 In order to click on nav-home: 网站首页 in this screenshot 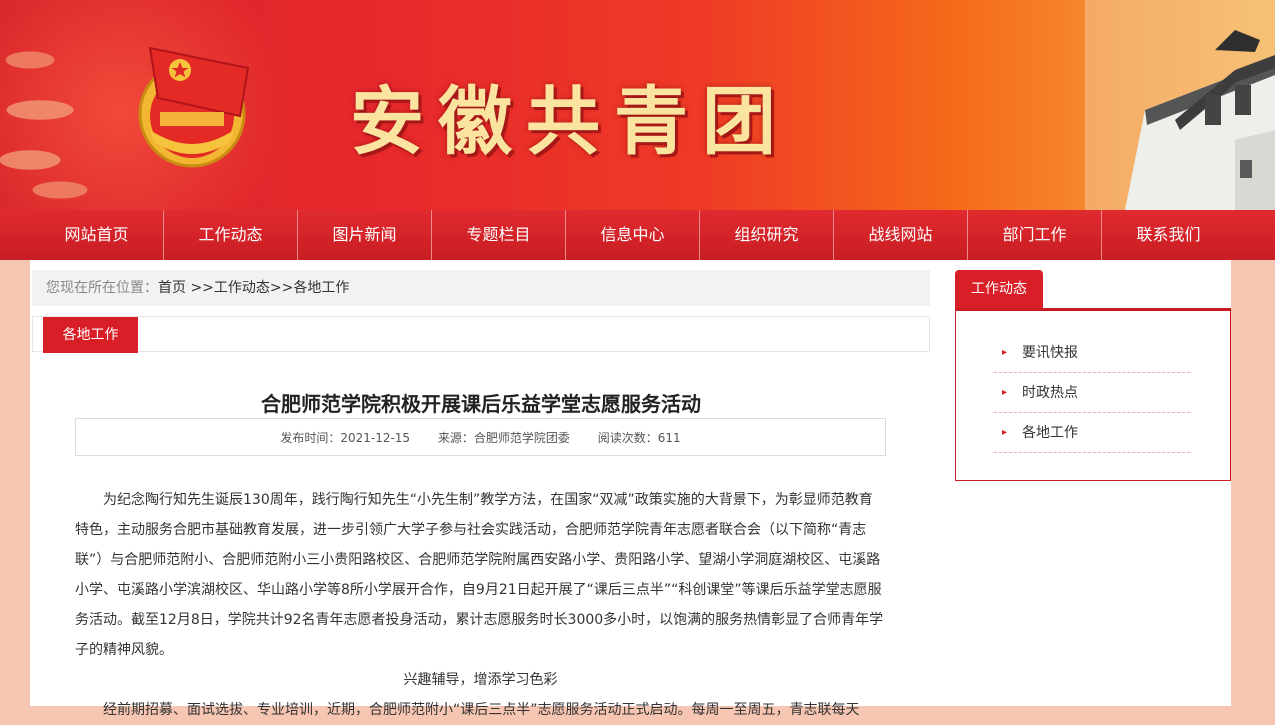, I will do `click(97, 235)`.